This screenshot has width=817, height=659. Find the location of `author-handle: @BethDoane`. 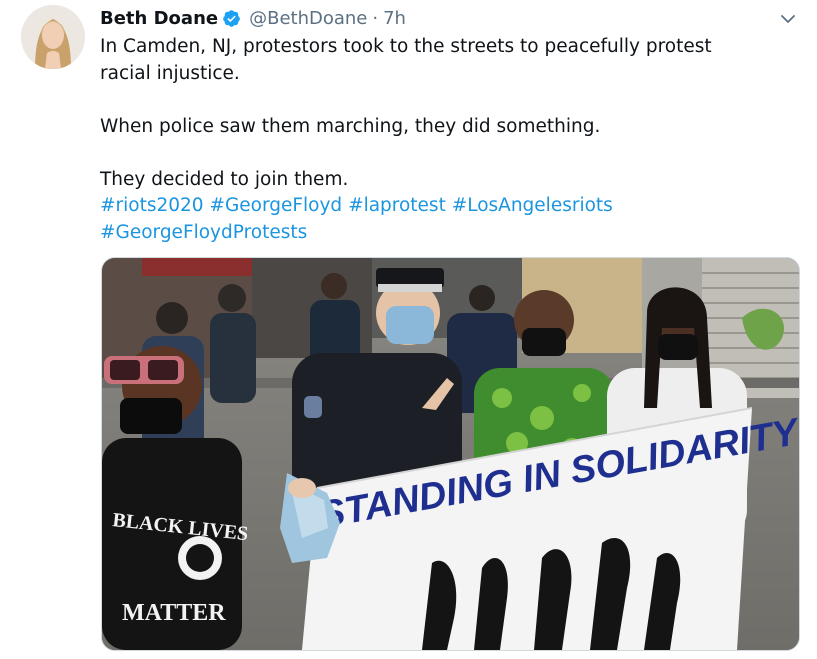

author-handle: @BethDoane is located at coordinates (308, 18).